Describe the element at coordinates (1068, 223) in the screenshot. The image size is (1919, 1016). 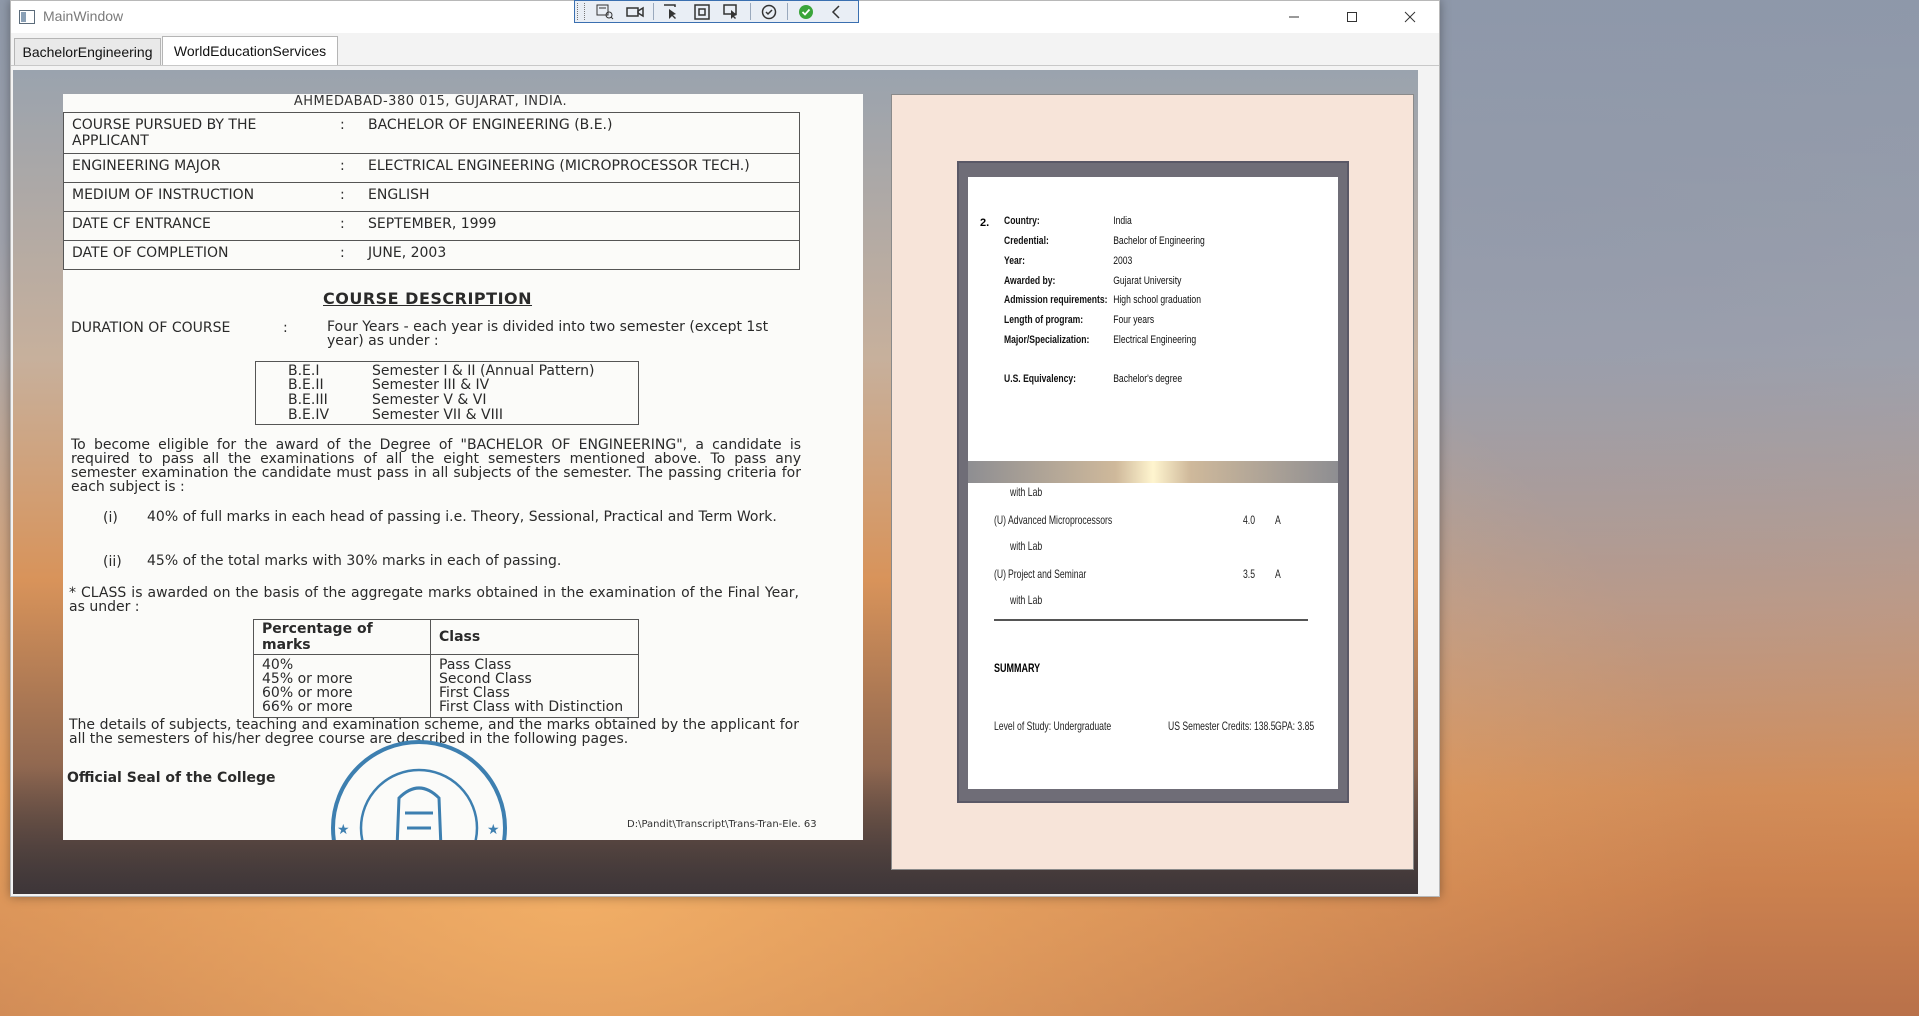
I see `wes-field-row: Country: India` at that location.